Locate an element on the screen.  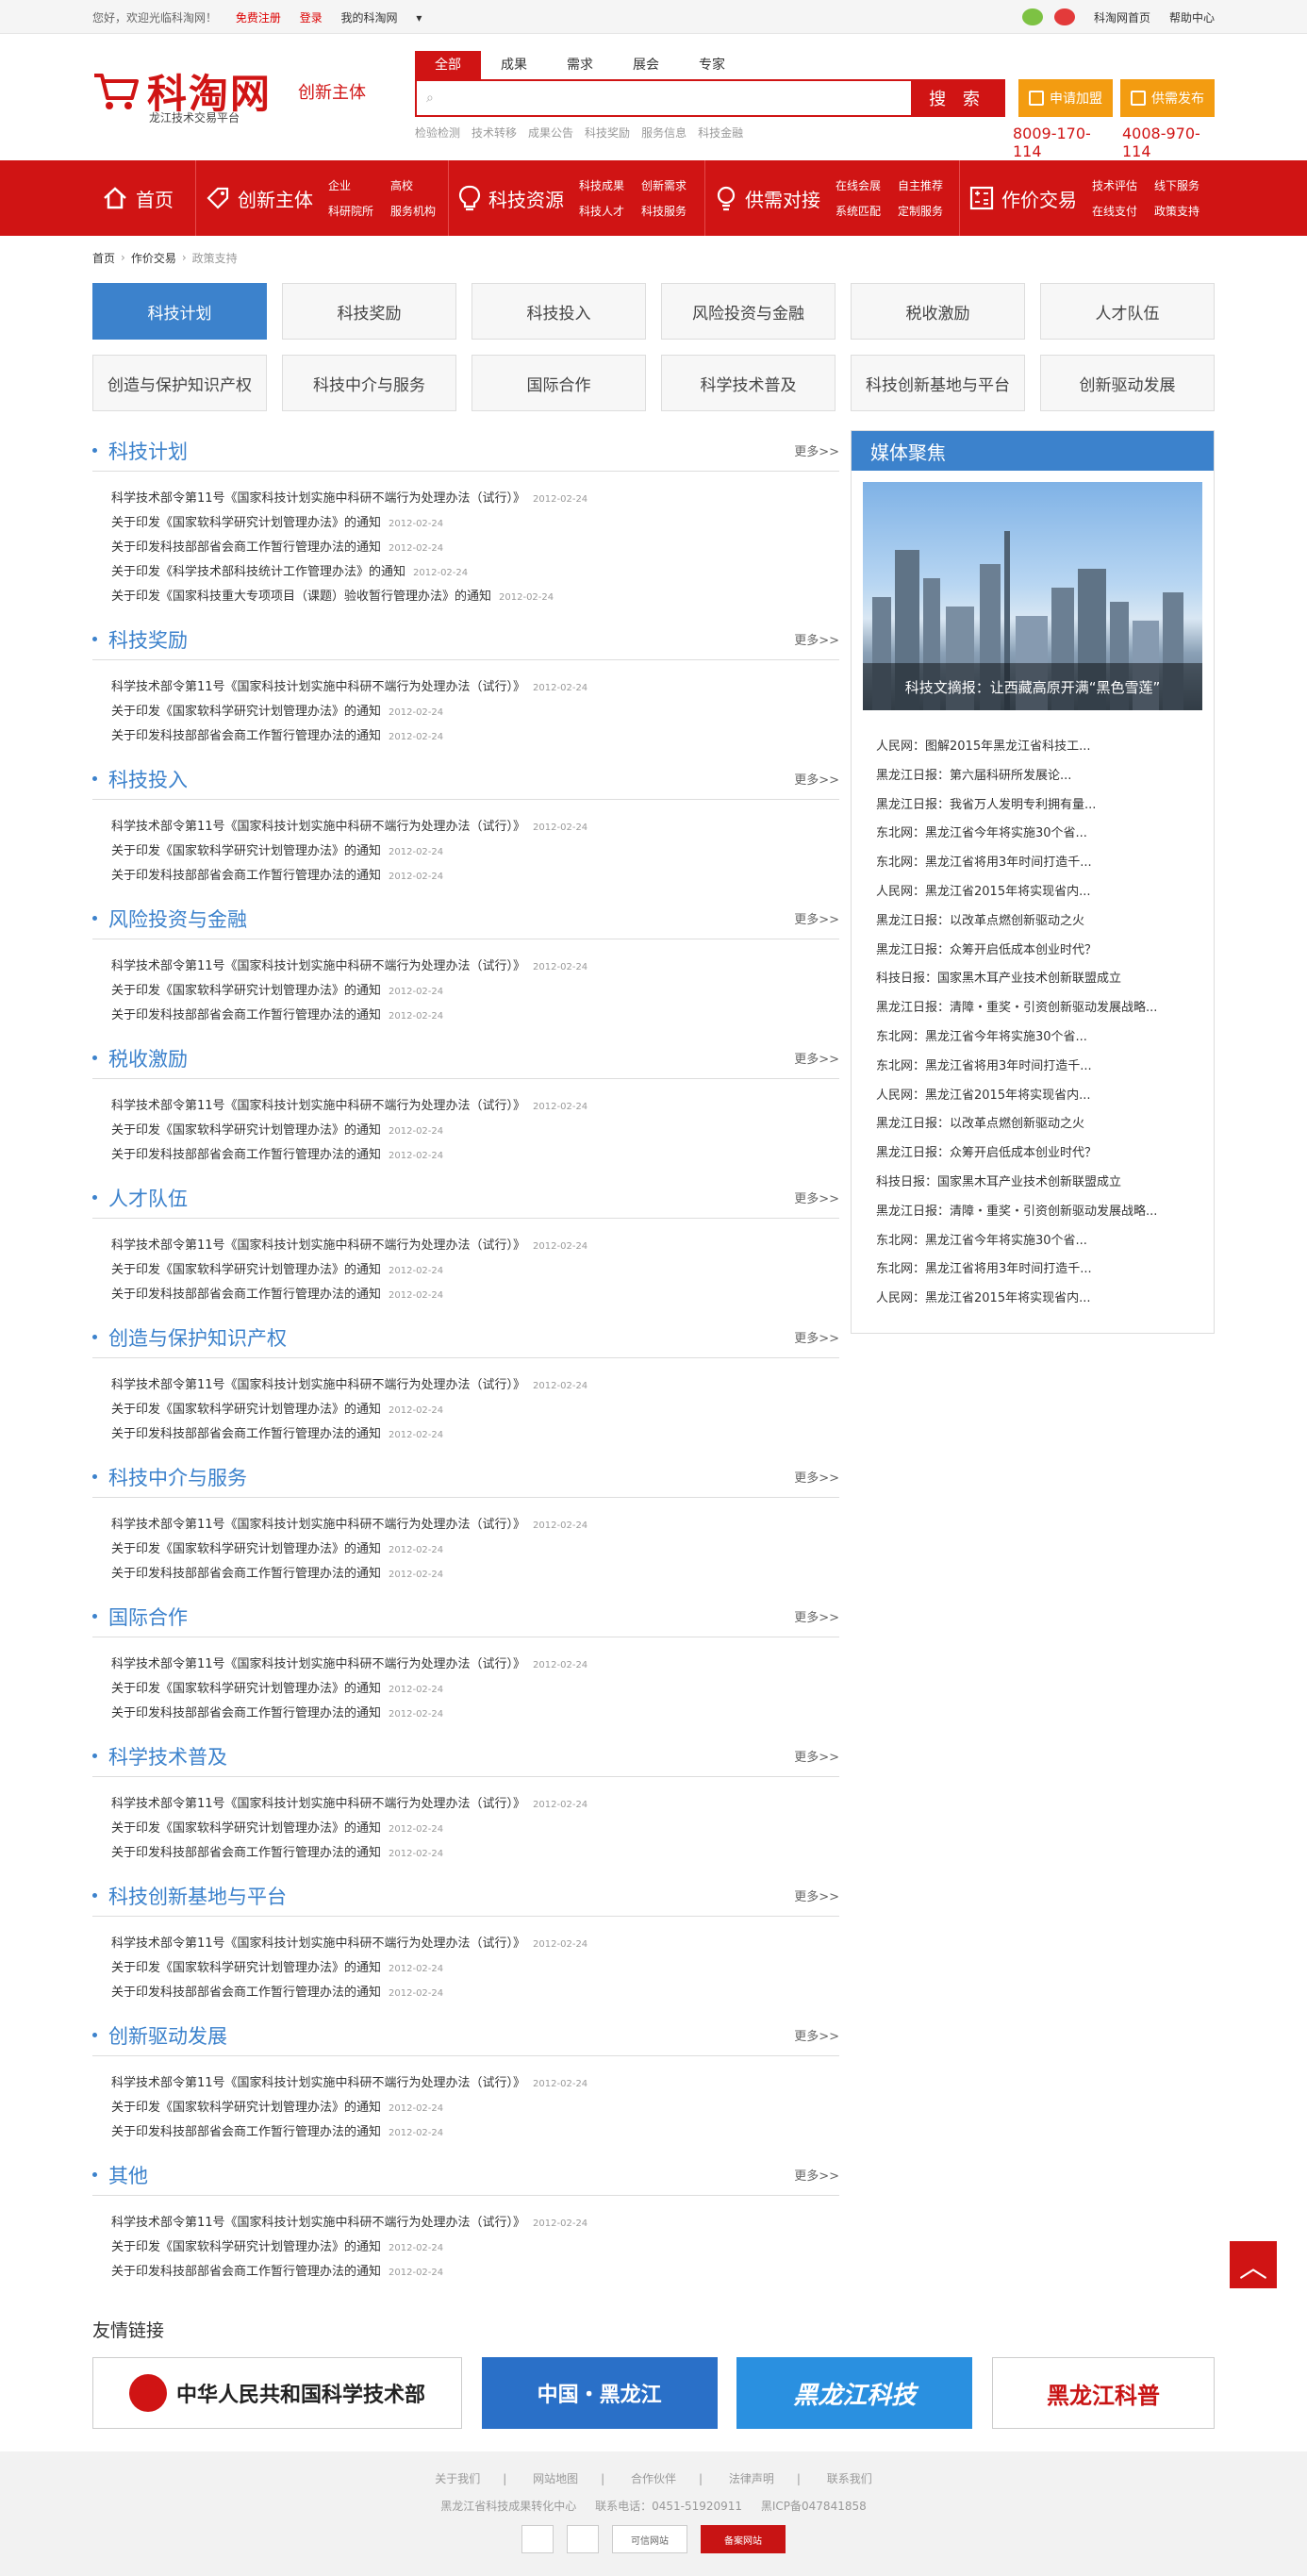
media-focus-image: 科技文摘报：让西藏高原开满“黑色雪莲” is located at coordinates (1032, 596).